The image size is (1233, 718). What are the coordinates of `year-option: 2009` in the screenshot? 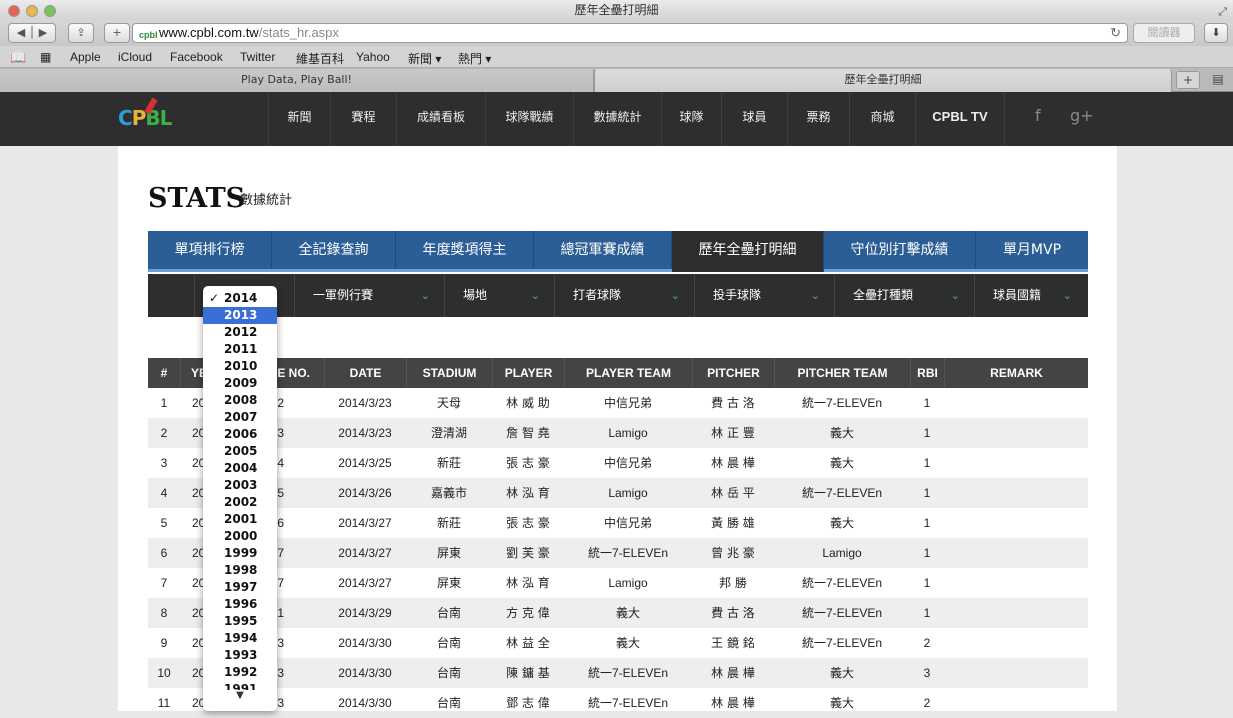 It's located at (240, 383).